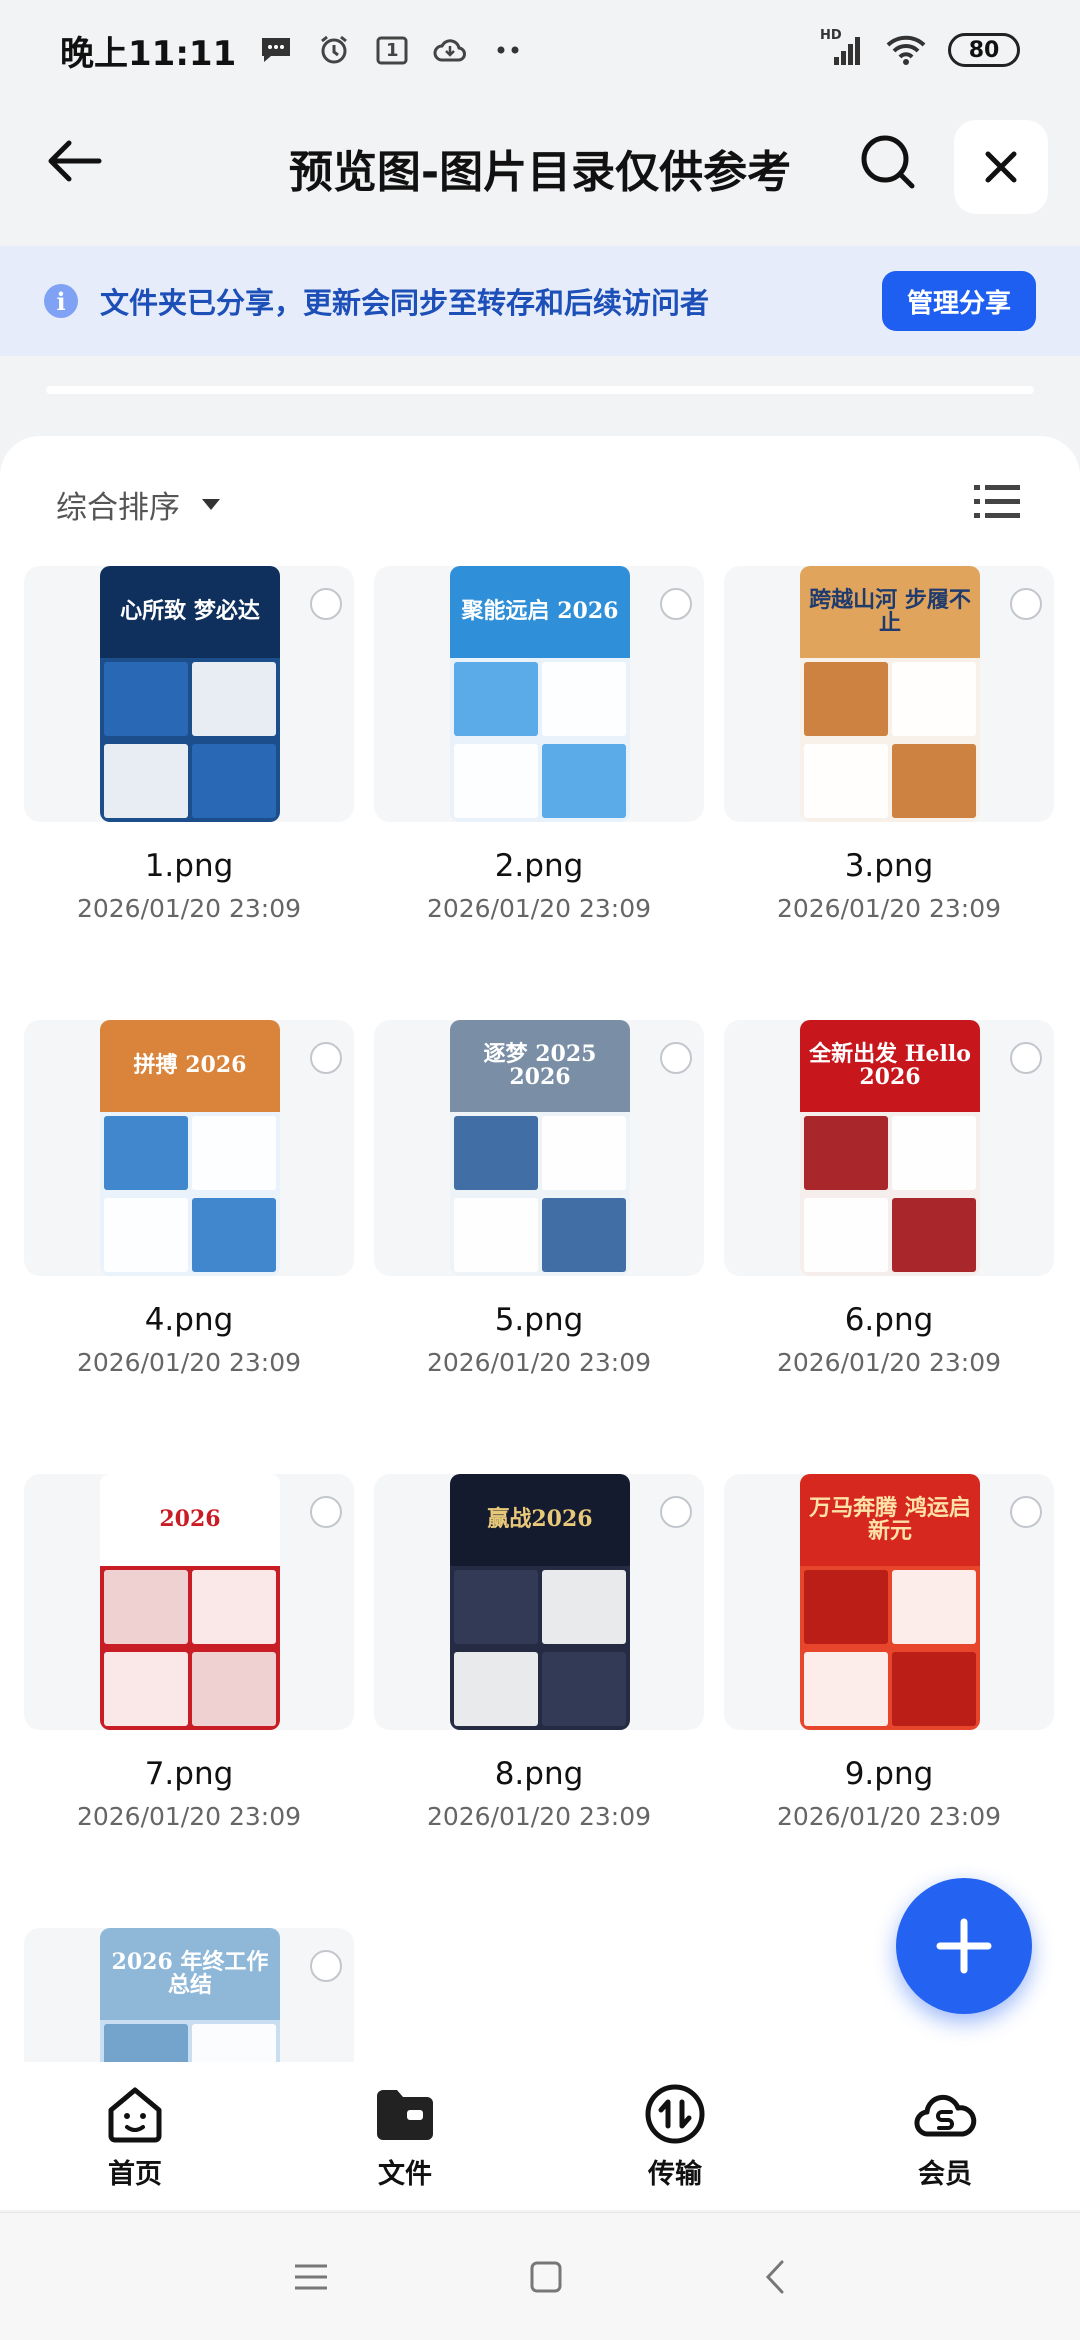 This screenshot has height=2340, width=1080. I want to click on nav-home: 首页, so click(135, 2136).